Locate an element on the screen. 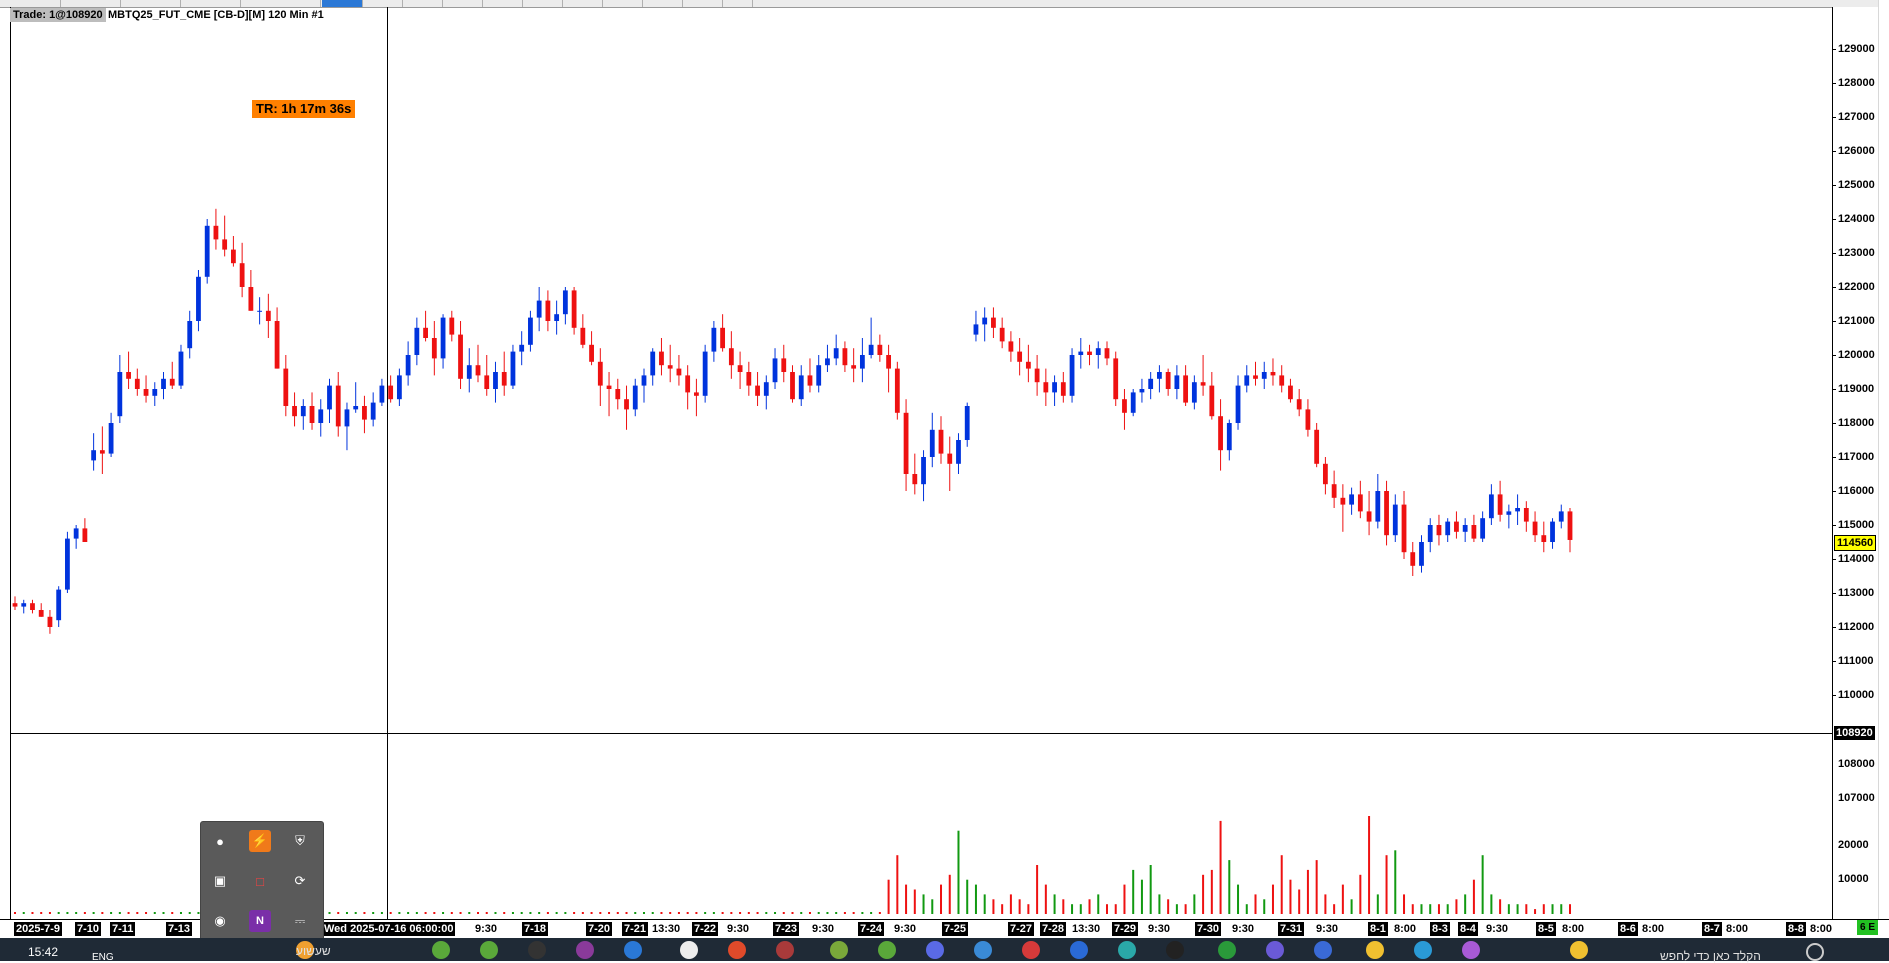 This screenshot has height=963, width=1889. tray-discord-icon: ◉ is located at coordinates (220, 921).